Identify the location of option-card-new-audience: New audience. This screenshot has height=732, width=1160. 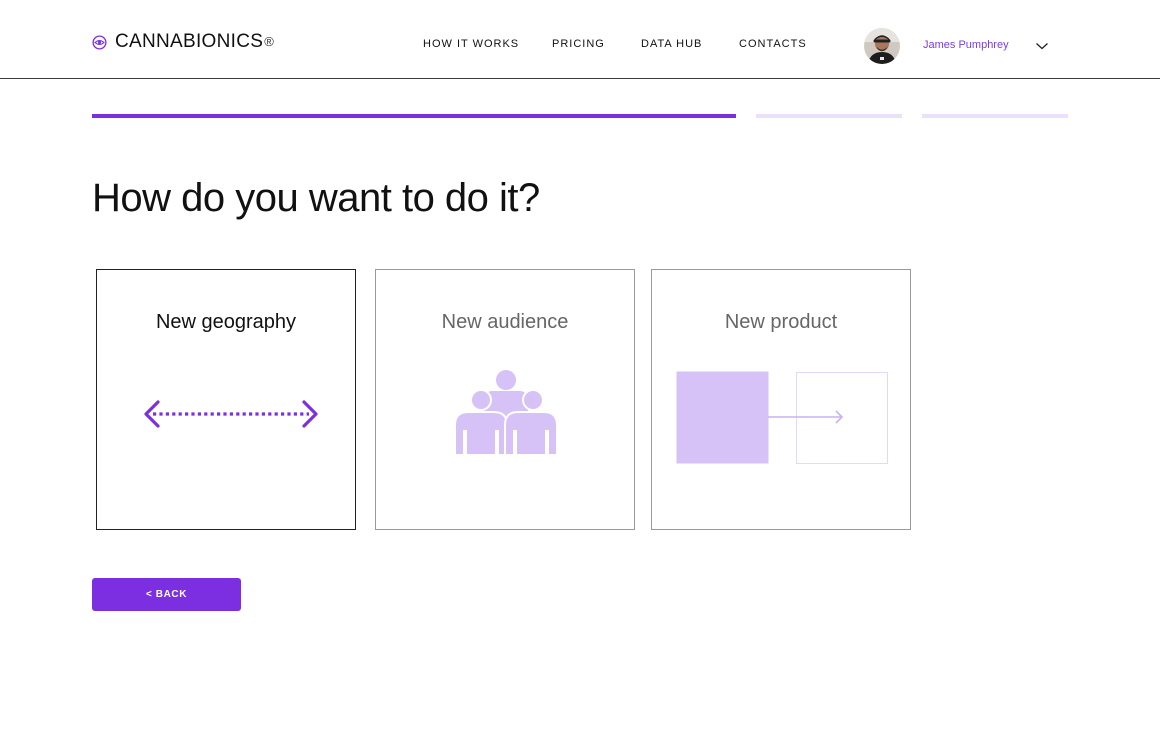
(505, 399).